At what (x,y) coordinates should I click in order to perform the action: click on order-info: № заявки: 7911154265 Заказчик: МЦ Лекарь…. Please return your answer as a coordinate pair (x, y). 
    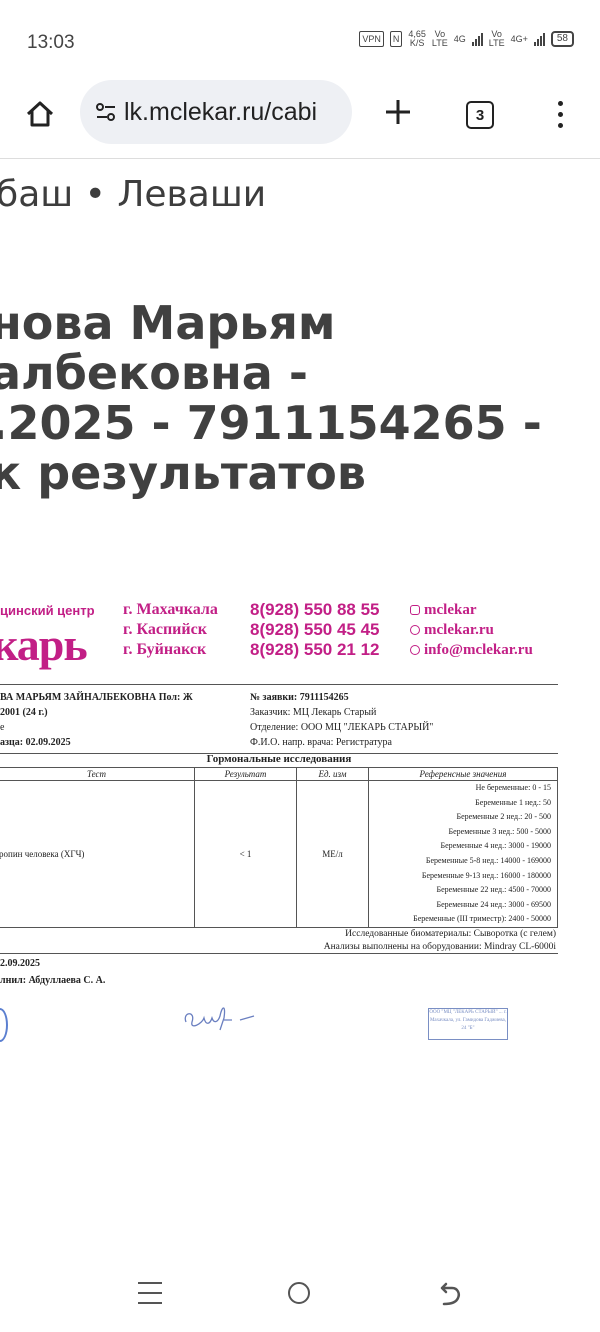
    Looking at the image, I should click on (341, 720).